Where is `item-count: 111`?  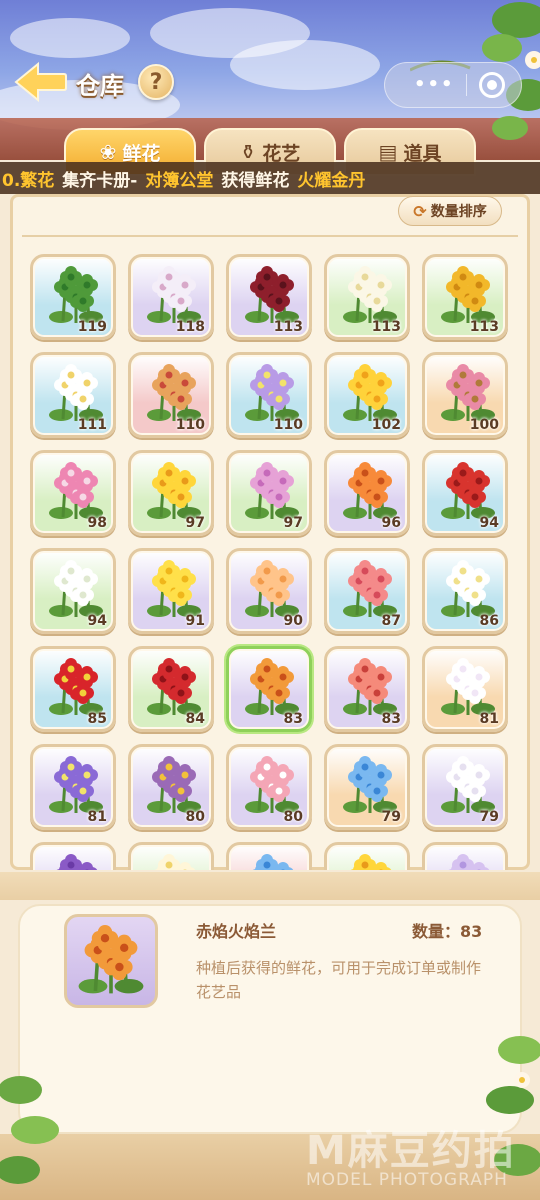 item-count: 111 is located at coordinates (92, 425).